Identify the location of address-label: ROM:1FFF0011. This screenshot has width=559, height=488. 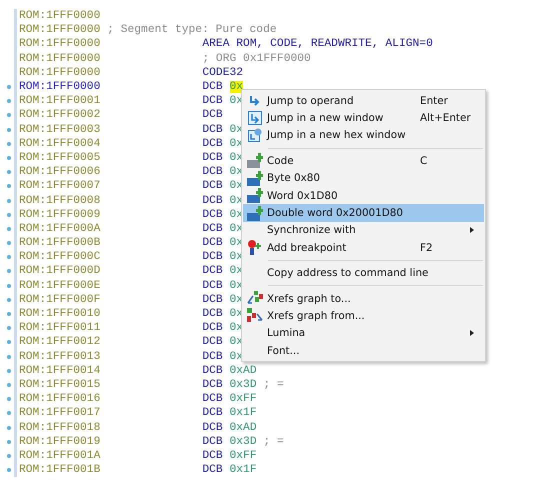
(59, 328).